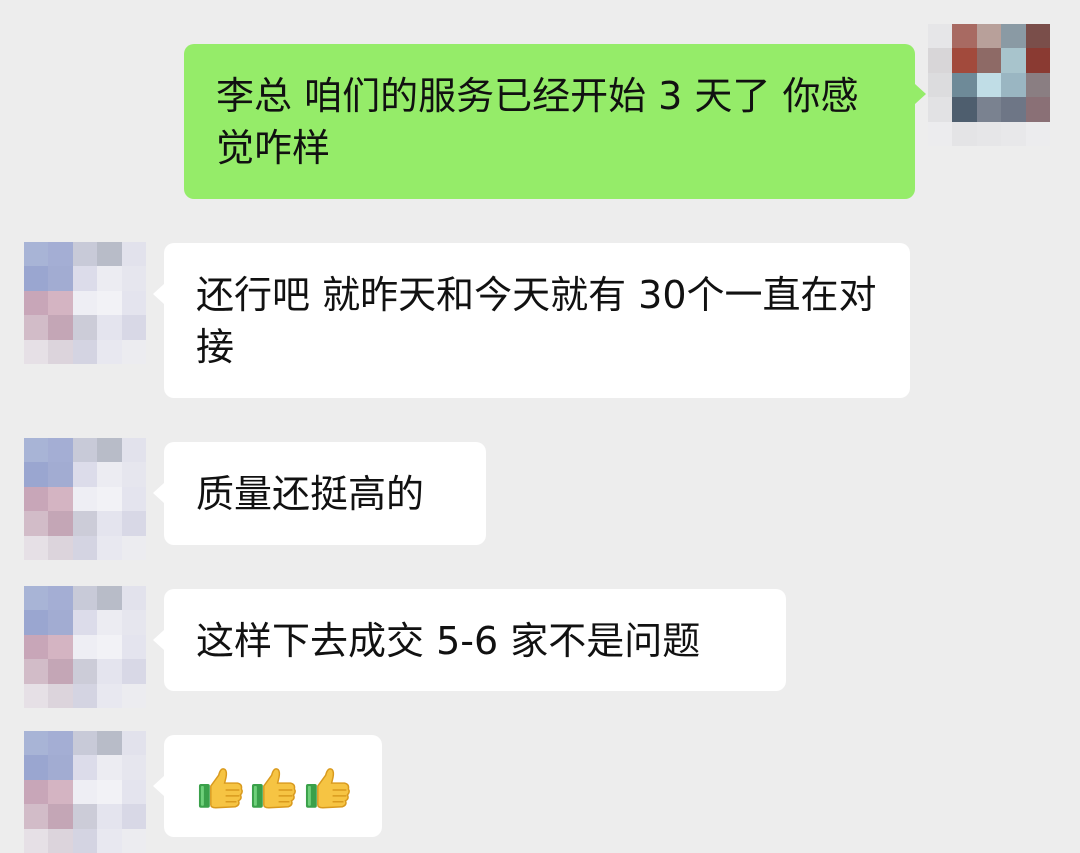  Describe the element at coordinates (448, 641) in the screenshot. I see `message-text: 这样下去成交 5-6 家不是问题` at that location.